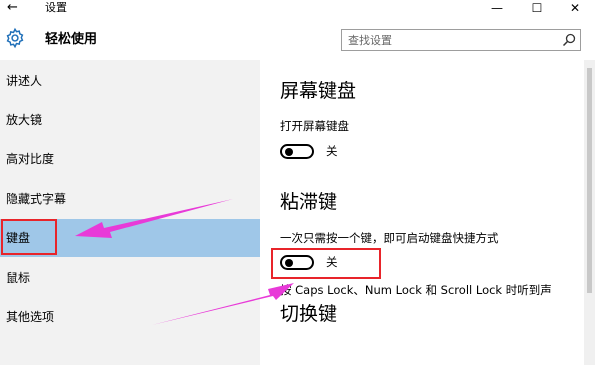  I want to click on sidebar-item-narrator: 讲述人, so click(130, 81).